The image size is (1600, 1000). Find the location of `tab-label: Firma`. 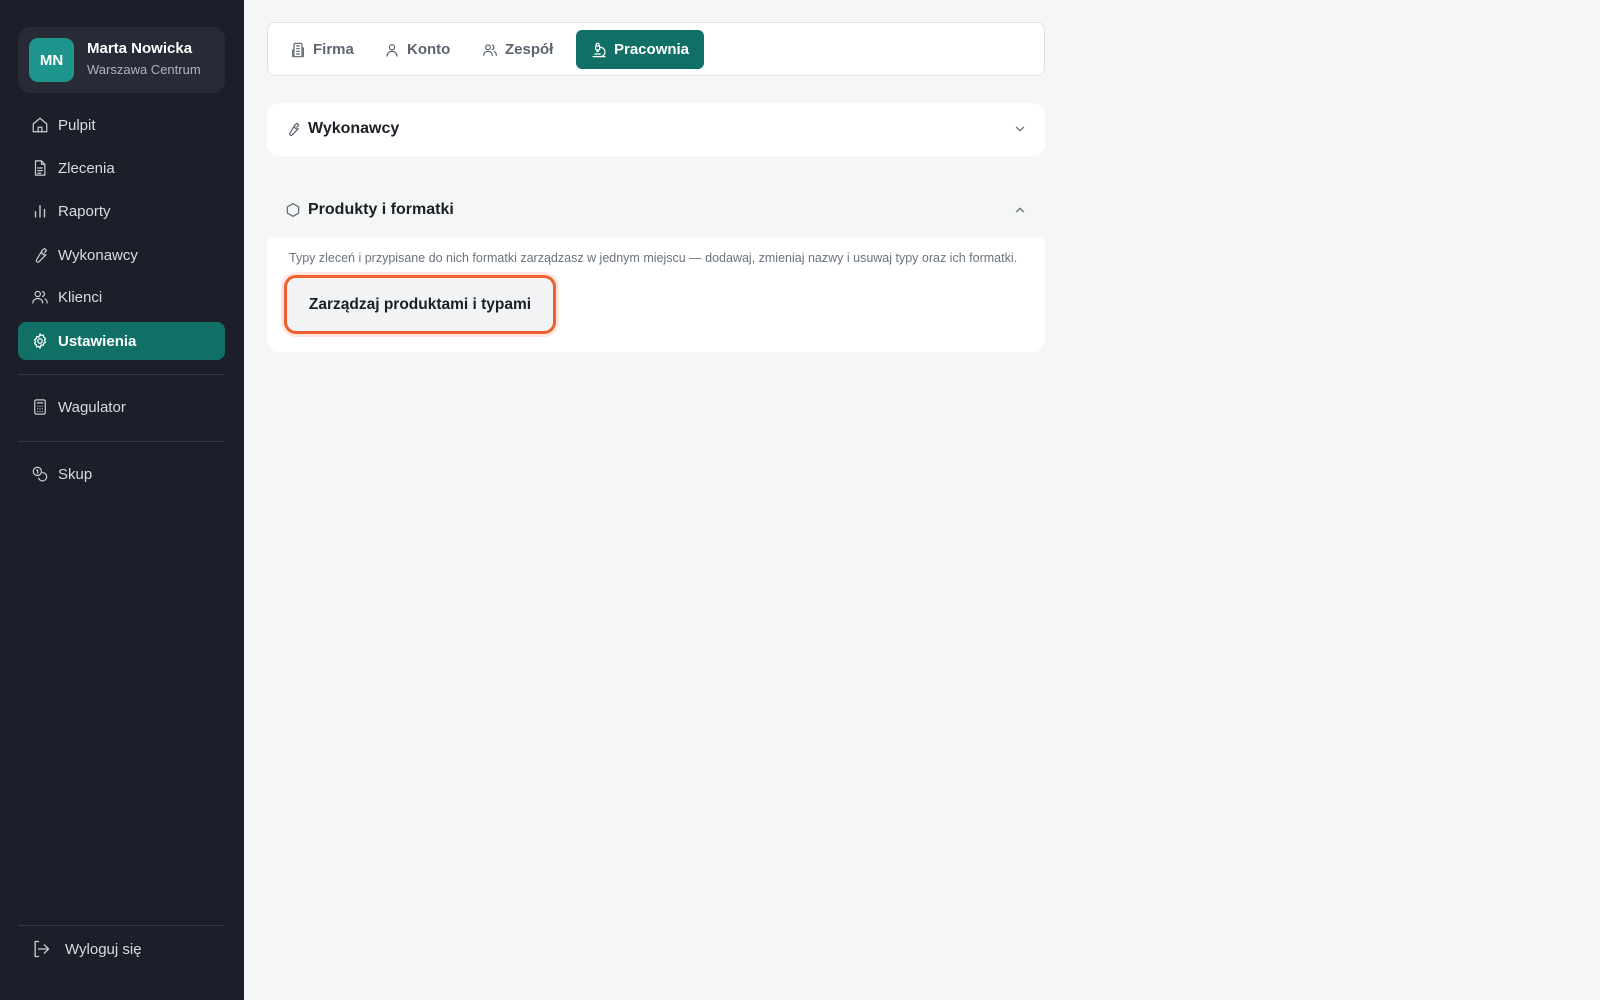

tab-label: Firma is located at coordinates (333, 49).